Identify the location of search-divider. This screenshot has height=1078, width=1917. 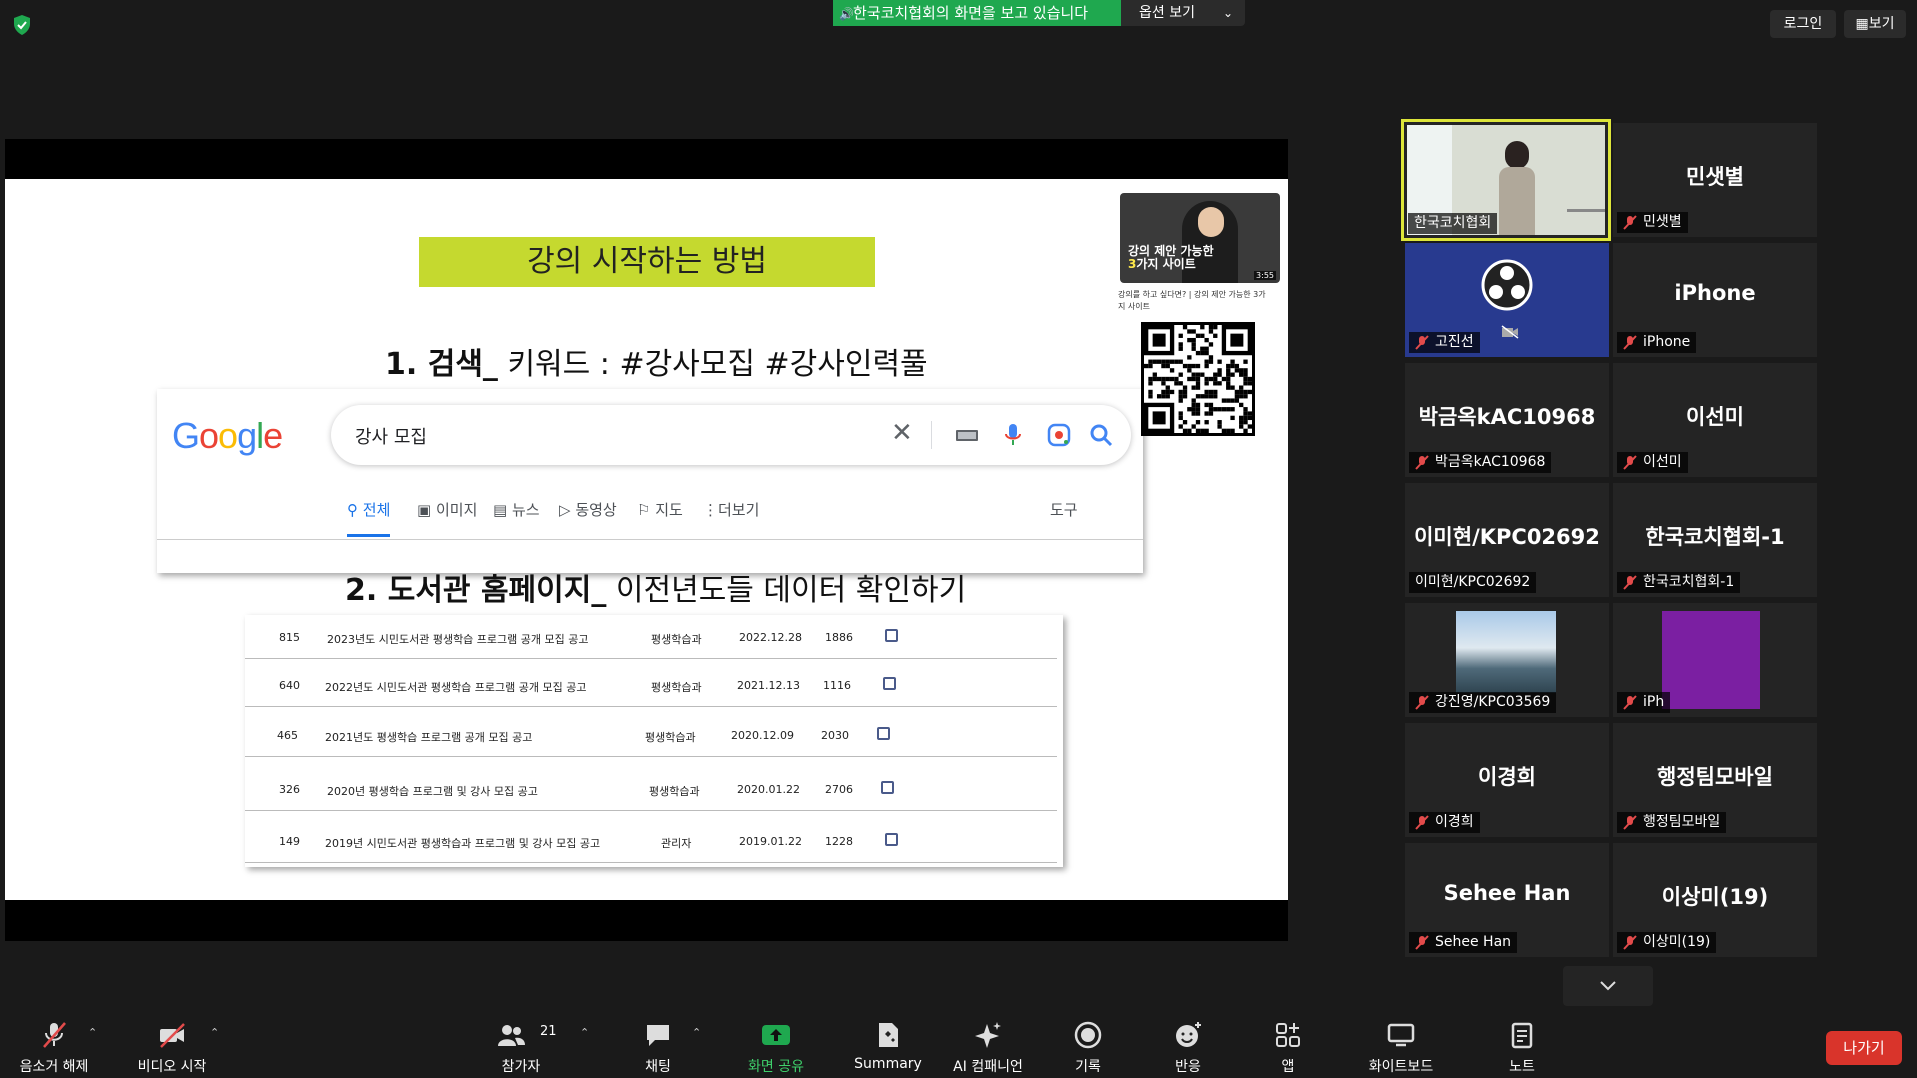
(931, 435).